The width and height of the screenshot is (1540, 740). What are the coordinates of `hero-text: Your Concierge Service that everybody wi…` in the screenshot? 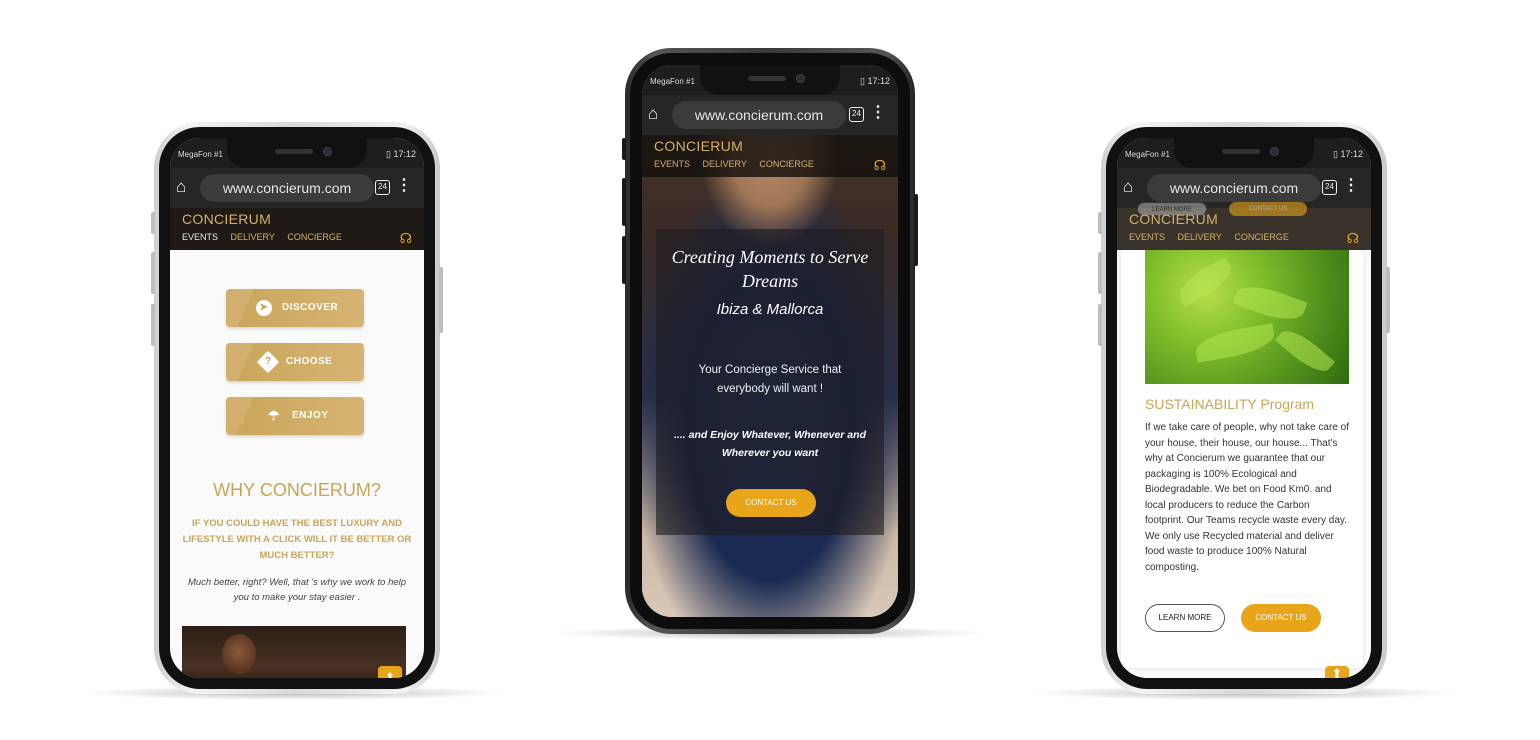 It's located at (770, 379).